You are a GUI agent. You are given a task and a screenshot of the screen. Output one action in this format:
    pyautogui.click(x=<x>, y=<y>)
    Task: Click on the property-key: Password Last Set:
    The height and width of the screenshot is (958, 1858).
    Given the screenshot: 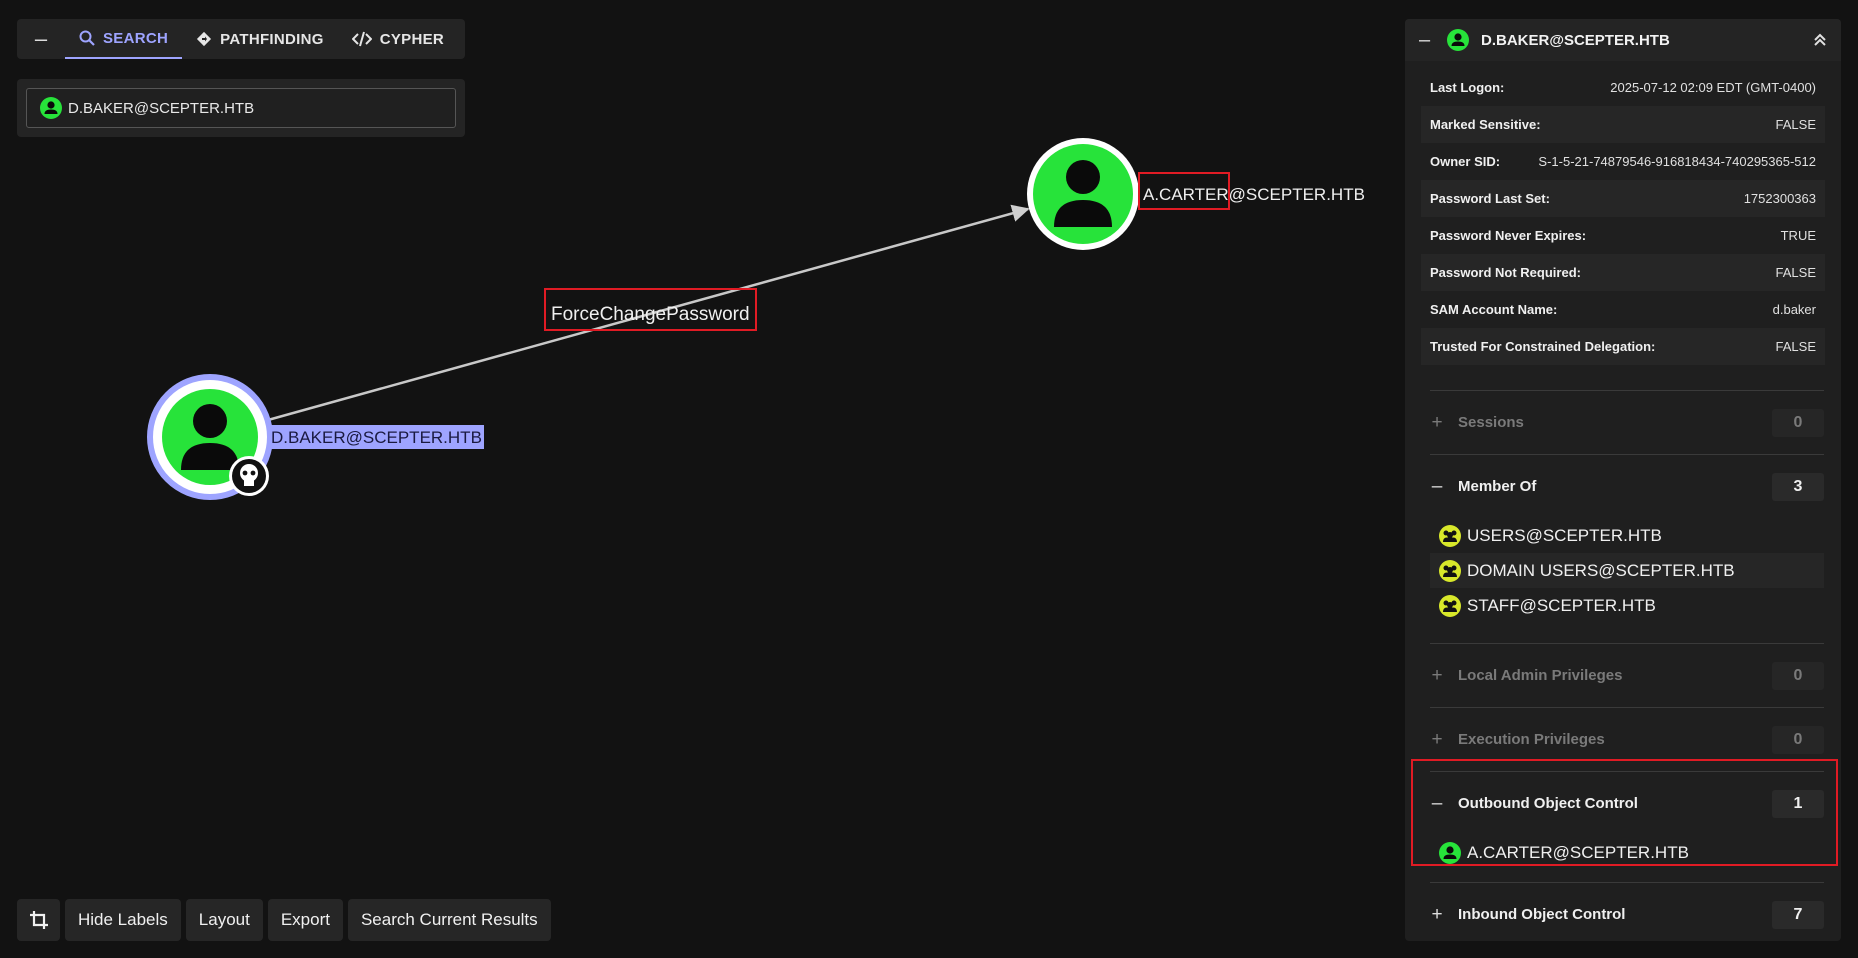 What is the action you would take?
    pyautogui.click(x=1490, y=198)
    